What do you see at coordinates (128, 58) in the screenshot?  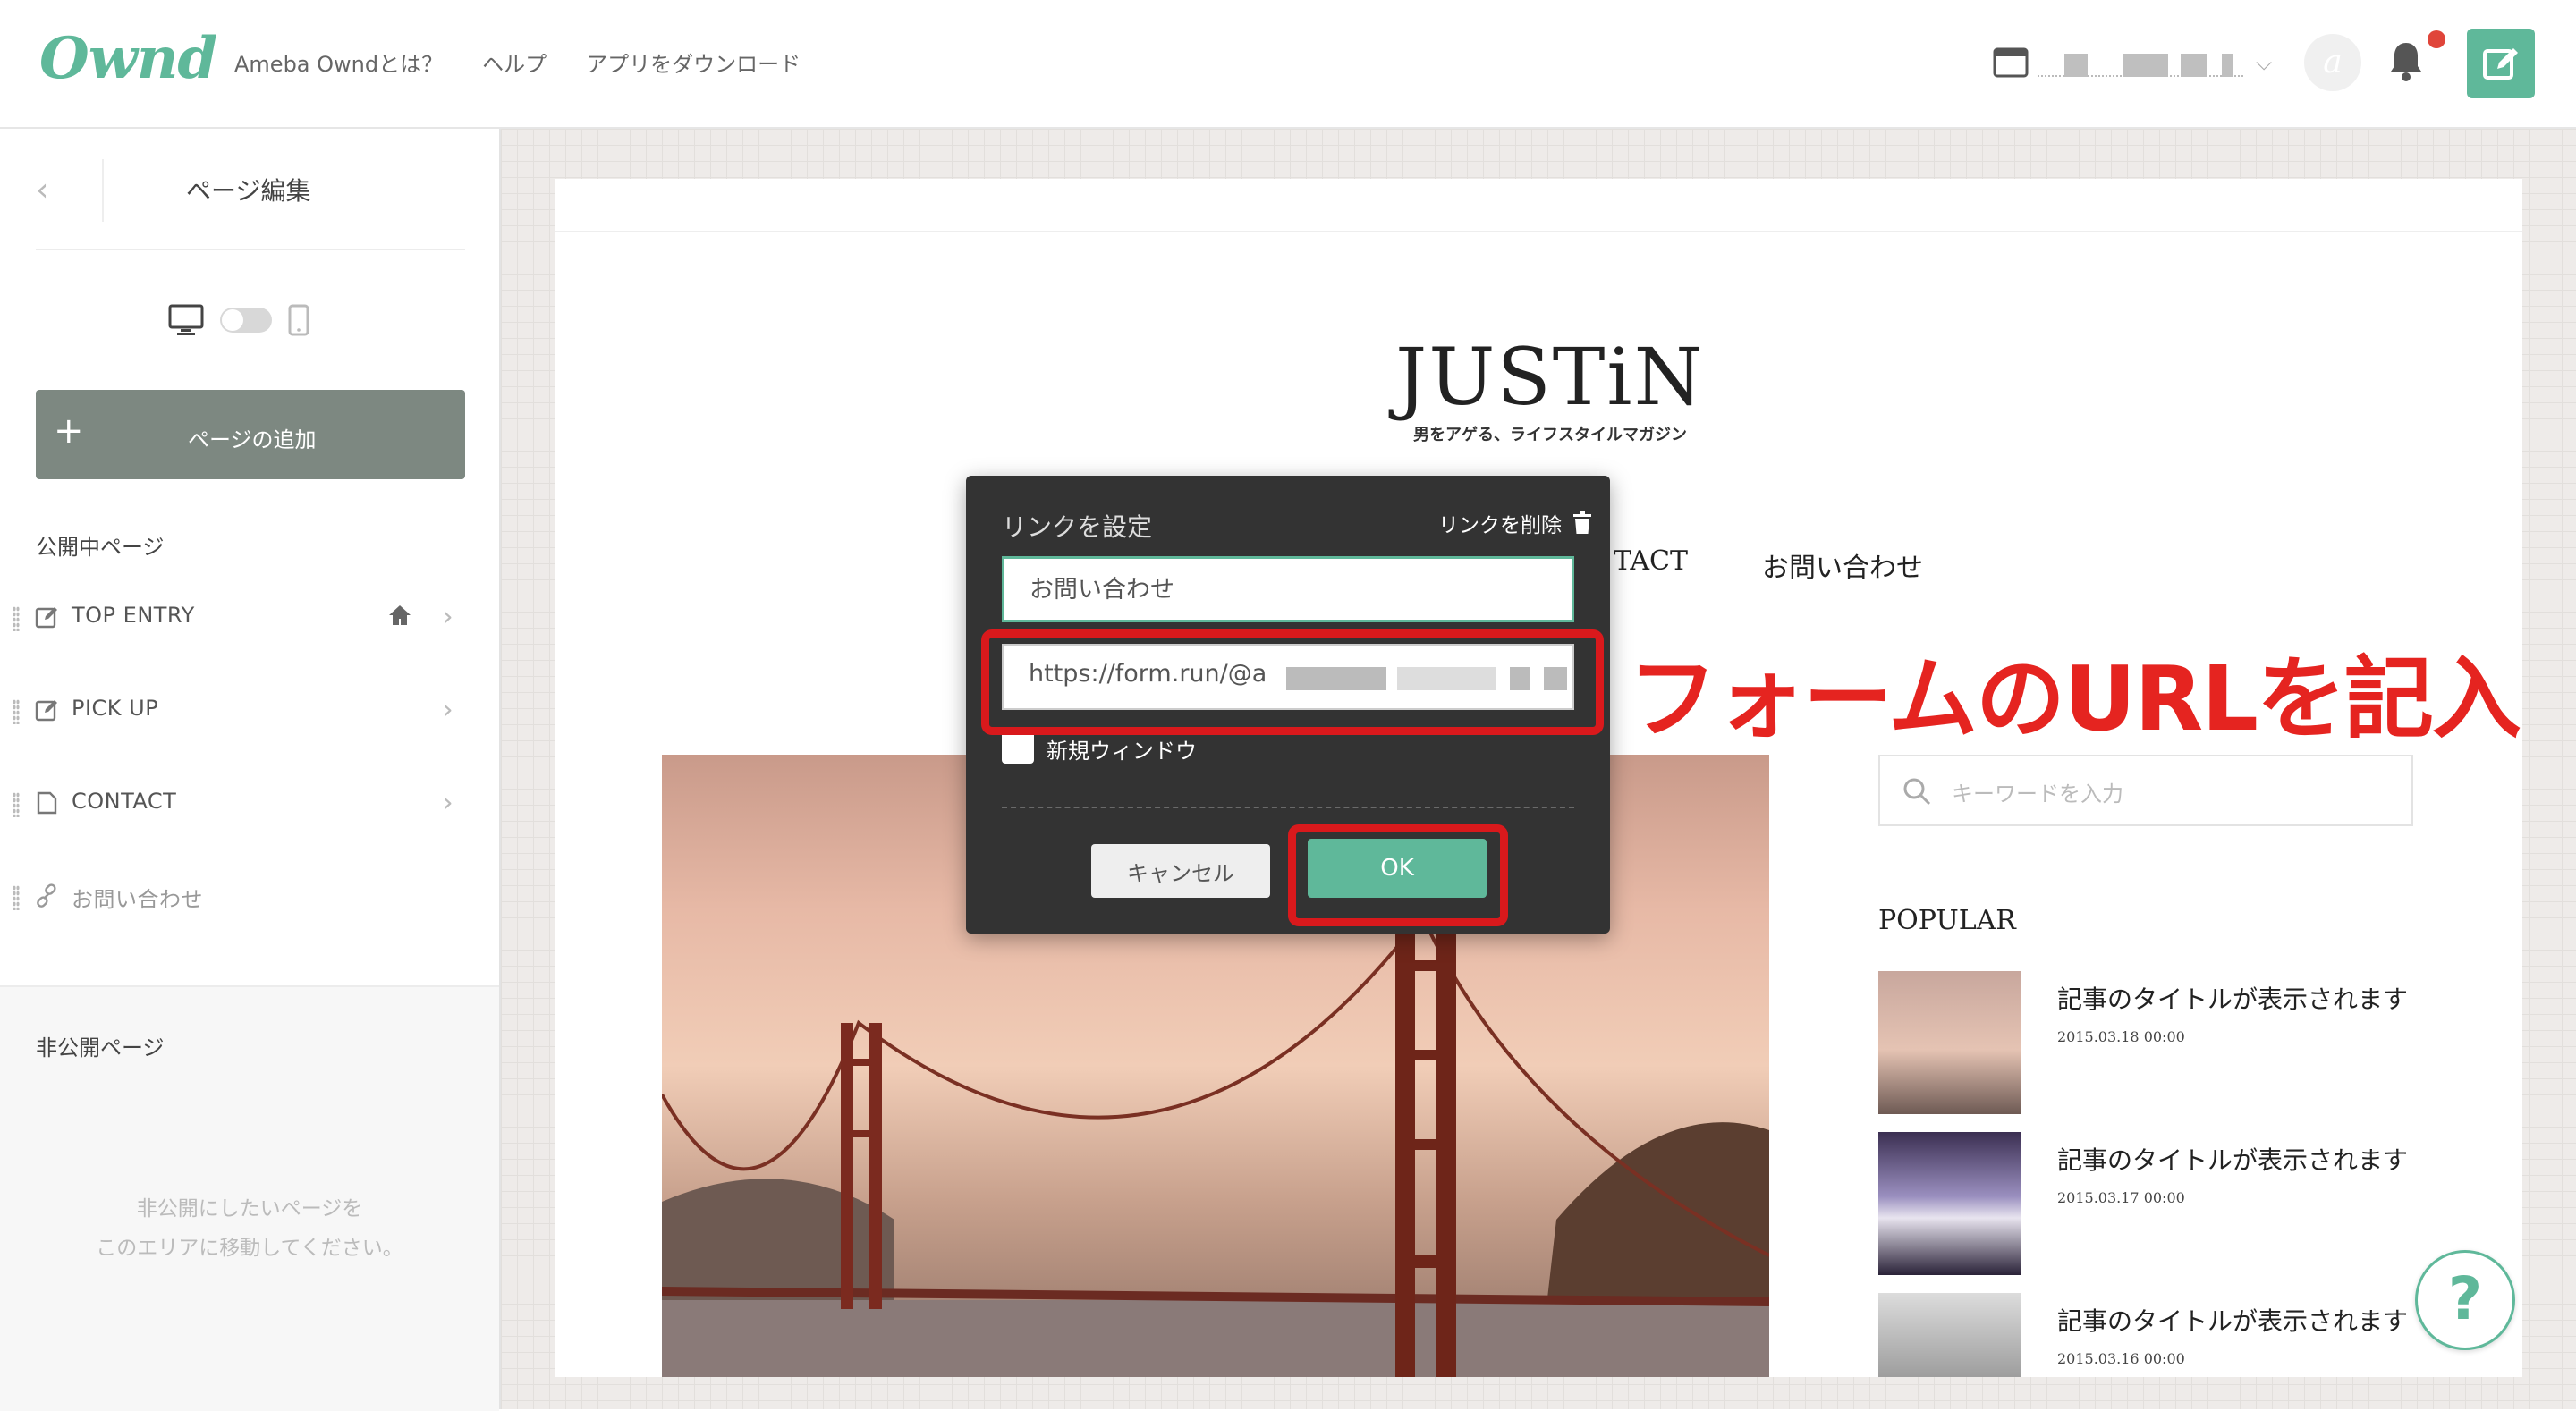 I see `ownd-logo: Ownd` at bounding box center [128, 58].